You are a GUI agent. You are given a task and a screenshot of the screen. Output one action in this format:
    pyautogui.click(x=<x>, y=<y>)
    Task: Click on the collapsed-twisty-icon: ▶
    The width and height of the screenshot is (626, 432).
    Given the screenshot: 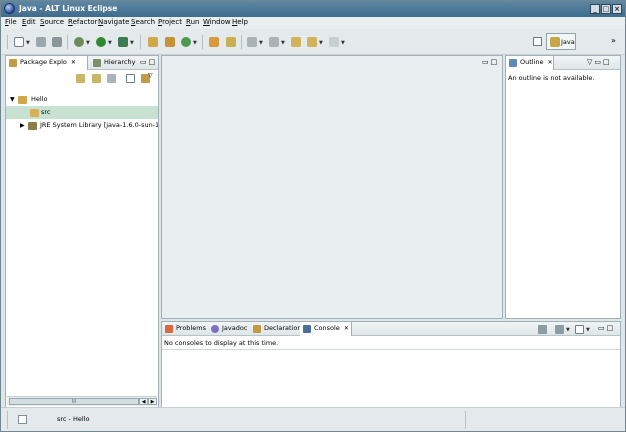 What is the action you would take?
    pyautogui.click(x=22, y=125)
    